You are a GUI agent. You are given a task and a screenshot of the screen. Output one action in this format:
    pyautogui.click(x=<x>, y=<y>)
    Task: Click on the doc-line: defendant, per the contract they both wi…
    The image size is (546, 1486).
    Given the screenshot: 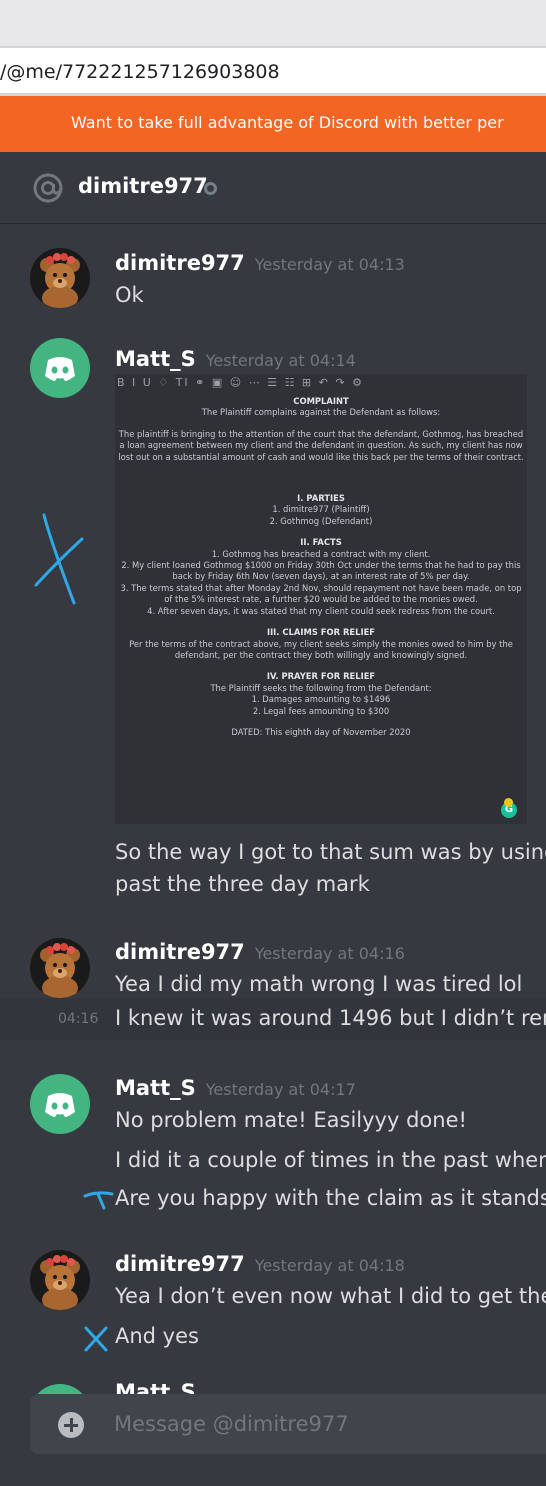 What is the action you would take?
    pyautogui.click(x=321, y=654)
    